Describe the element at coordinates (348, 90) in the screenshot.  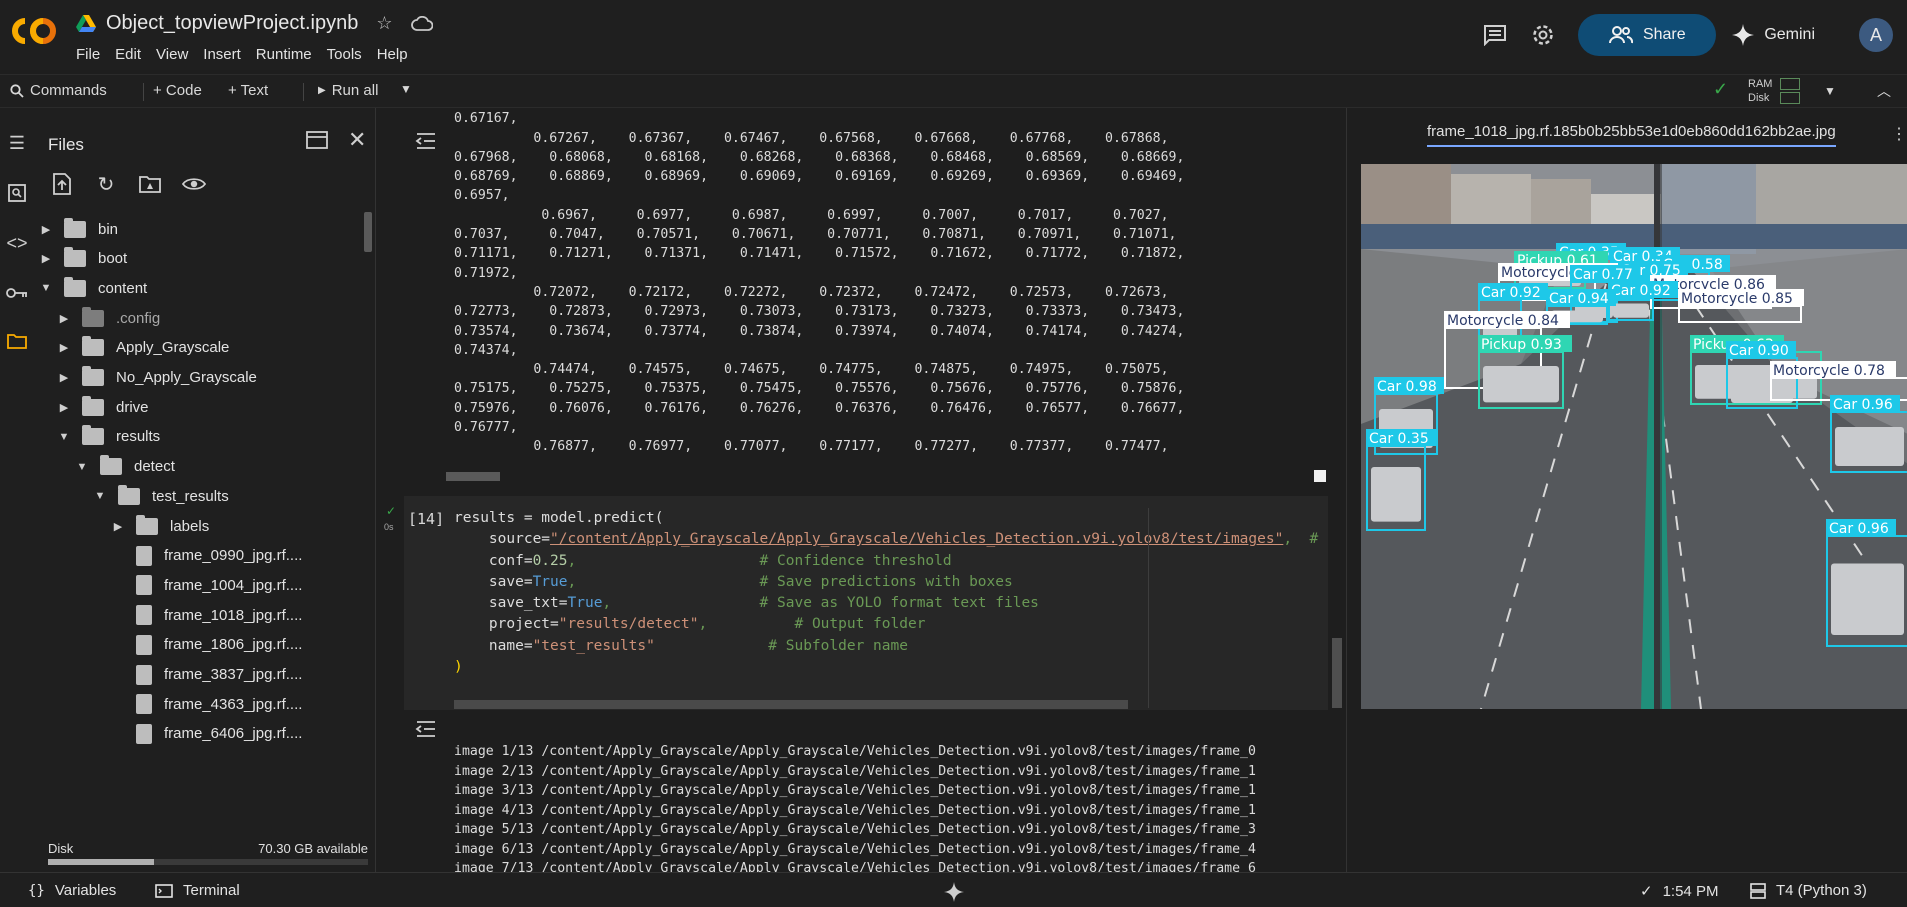
I see `run-all-button: ▶ Run all` at that location.